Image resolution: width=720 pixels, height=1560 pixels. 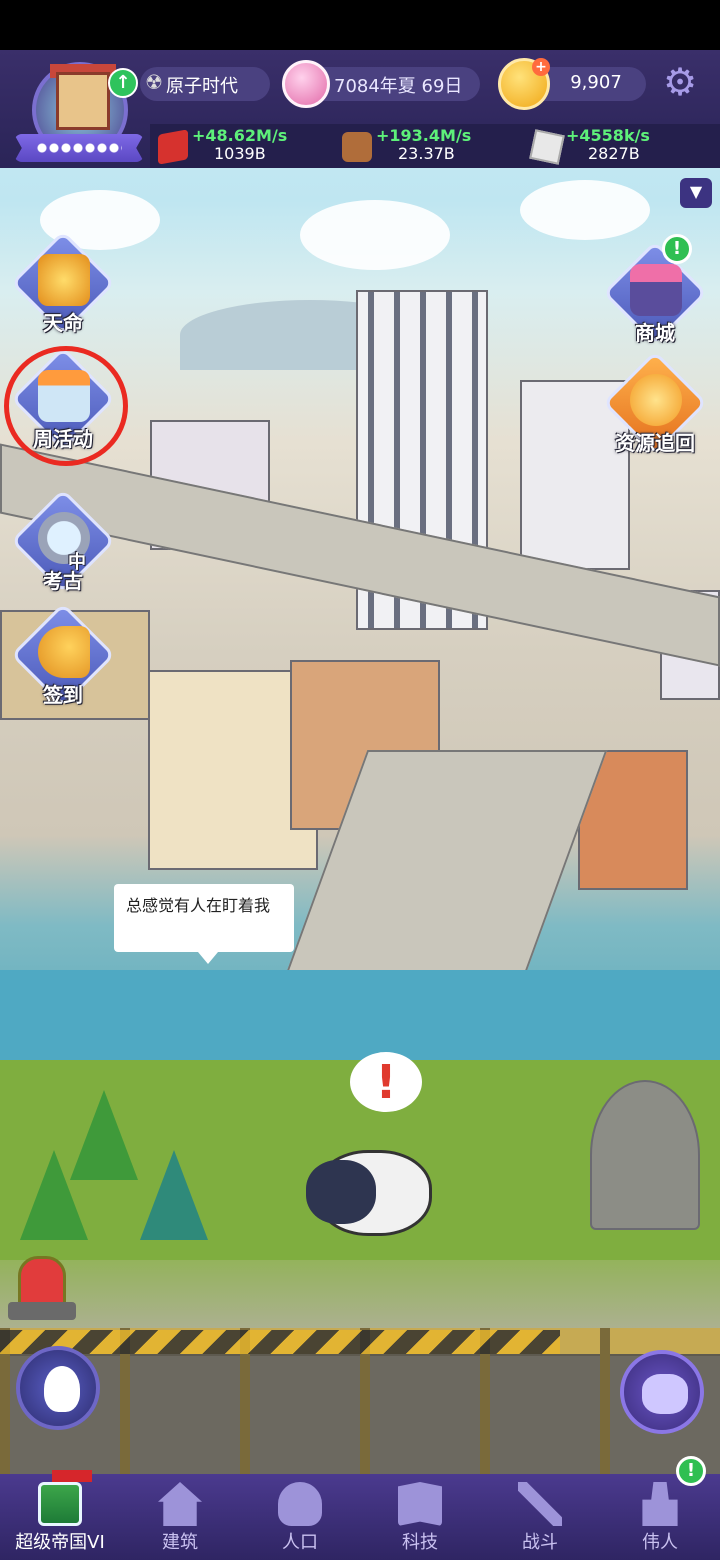 What do you see at coordinates (426, 153) in the screenshot?
I see `resource-amount: 23.37B` at bounding box center [426, 153].